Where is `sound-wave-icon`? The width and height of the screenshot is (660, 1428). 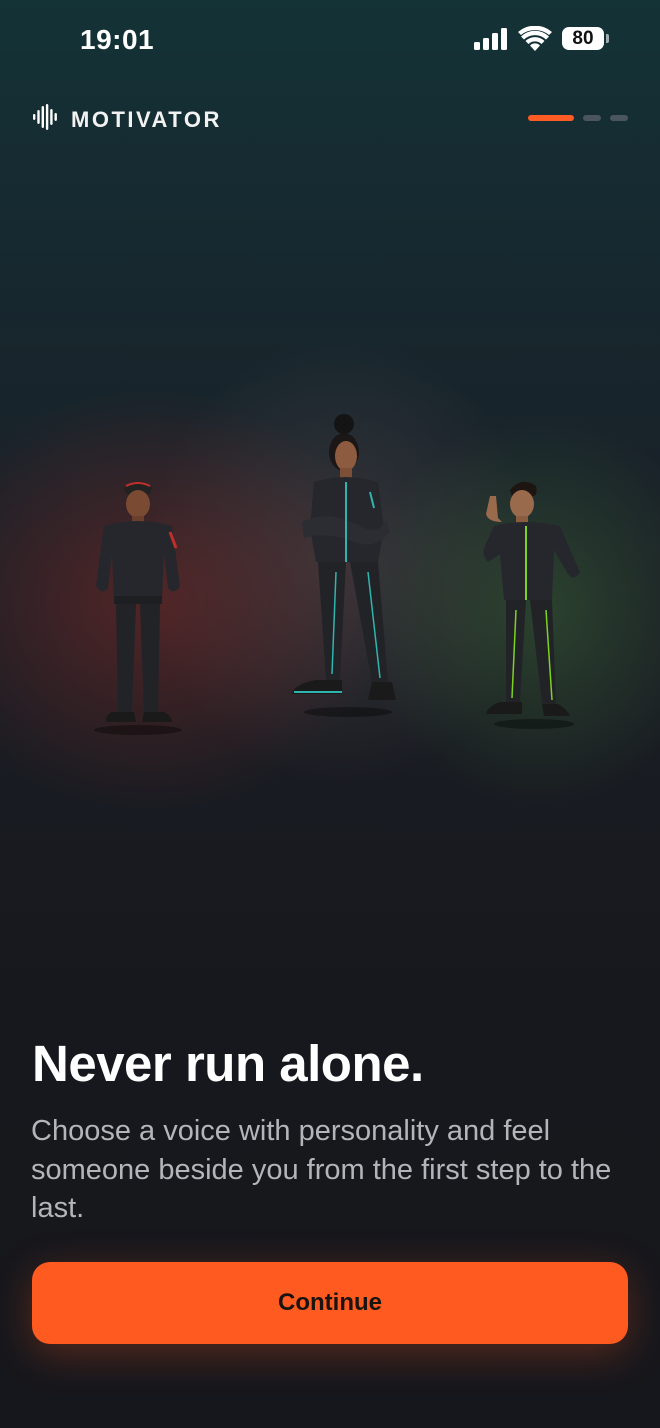 sound-wave-icon is located at coordinates (45, 119).